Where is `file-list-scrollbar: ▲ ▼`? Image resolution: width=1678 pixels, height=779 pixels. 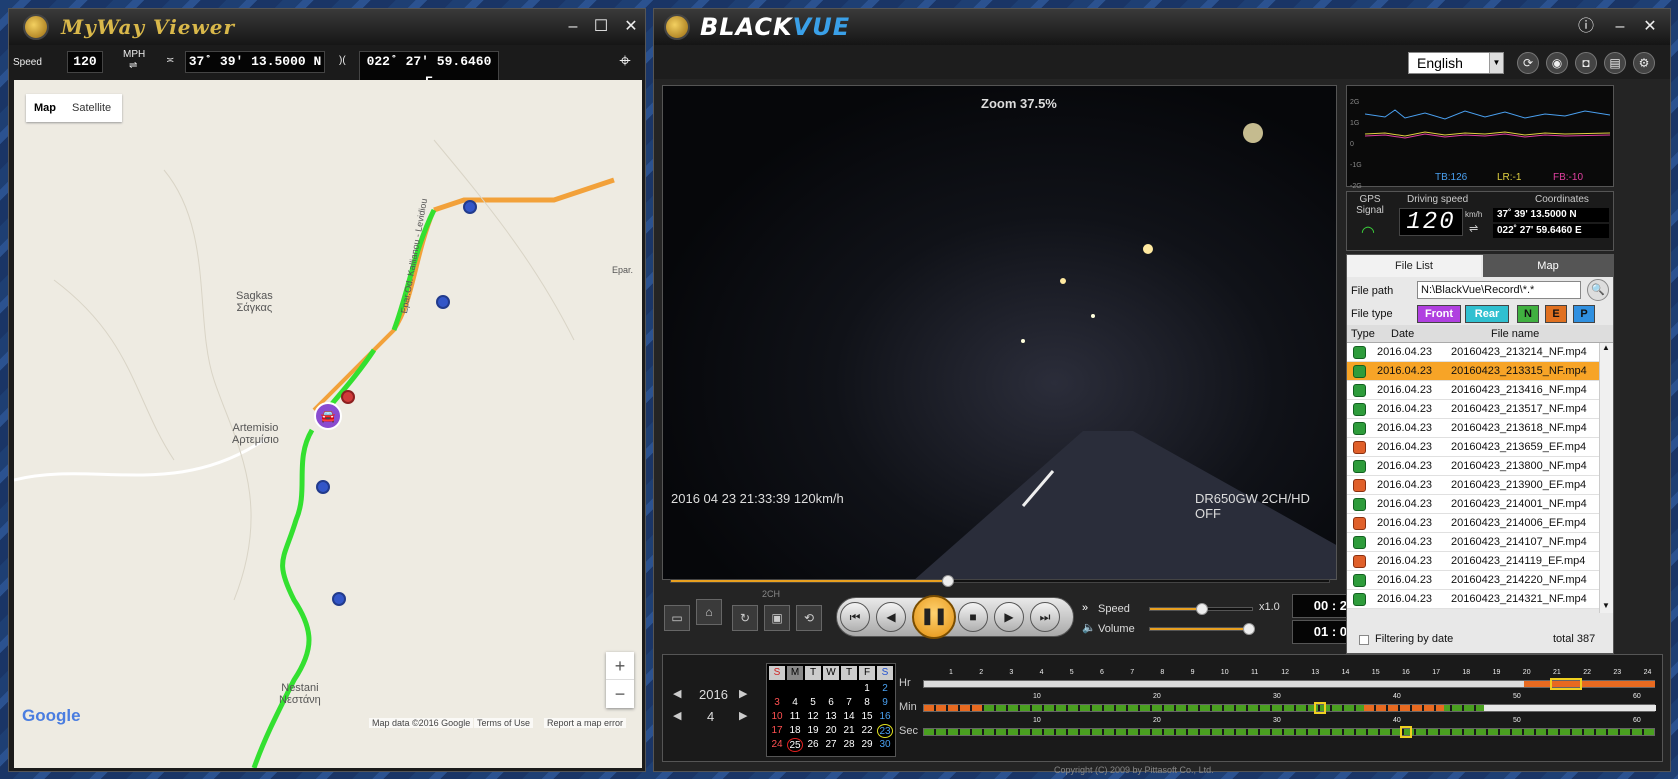 file-list-scrollbar: ▲ ▼ is located at coordinates (1606, 478).